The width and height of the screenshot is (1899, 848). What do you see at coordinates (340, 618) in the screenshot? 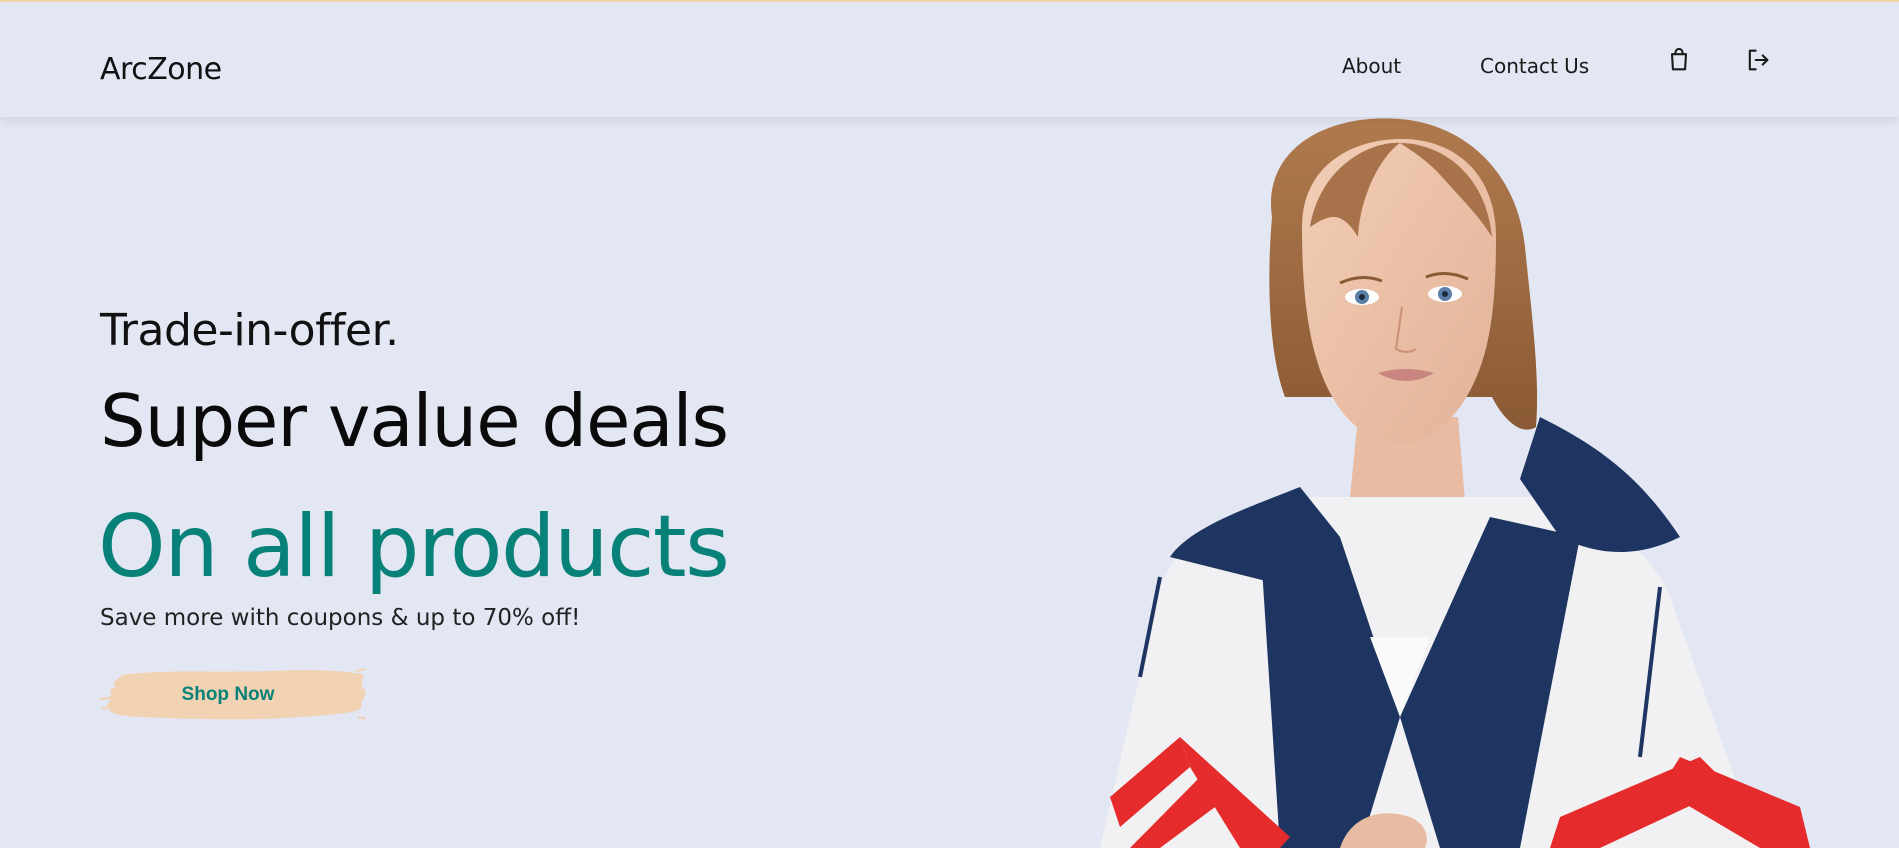
I see `hero-subtext: Save more with coupons & up to 70% off!` at bounding box center [340, 618].